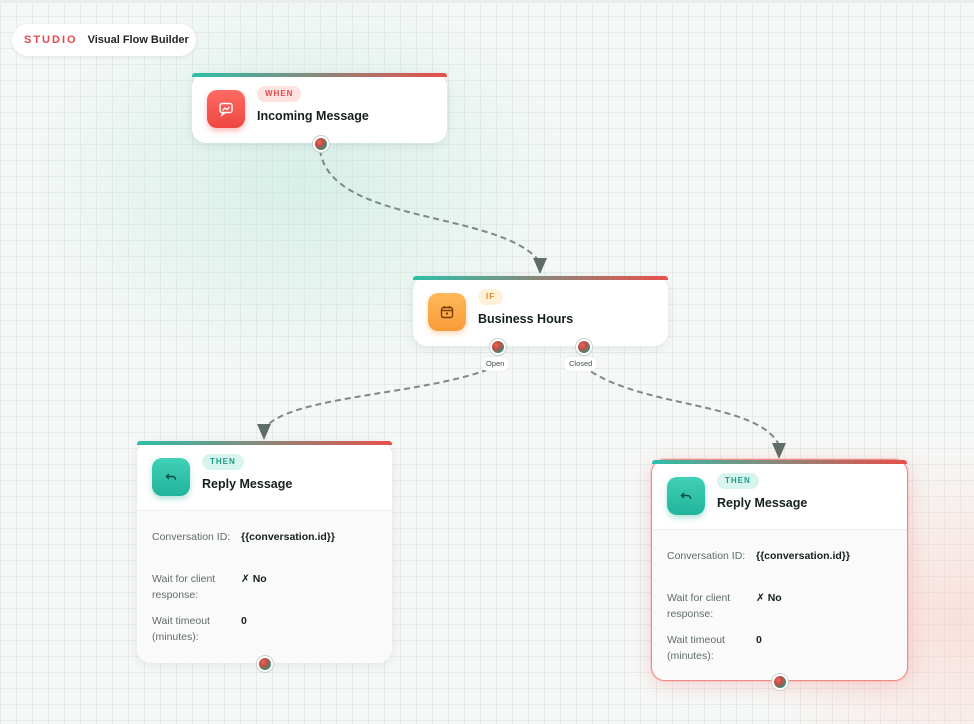 The image size is (974, 724). I want to click on arrowhead-condition, so click(540, 266).